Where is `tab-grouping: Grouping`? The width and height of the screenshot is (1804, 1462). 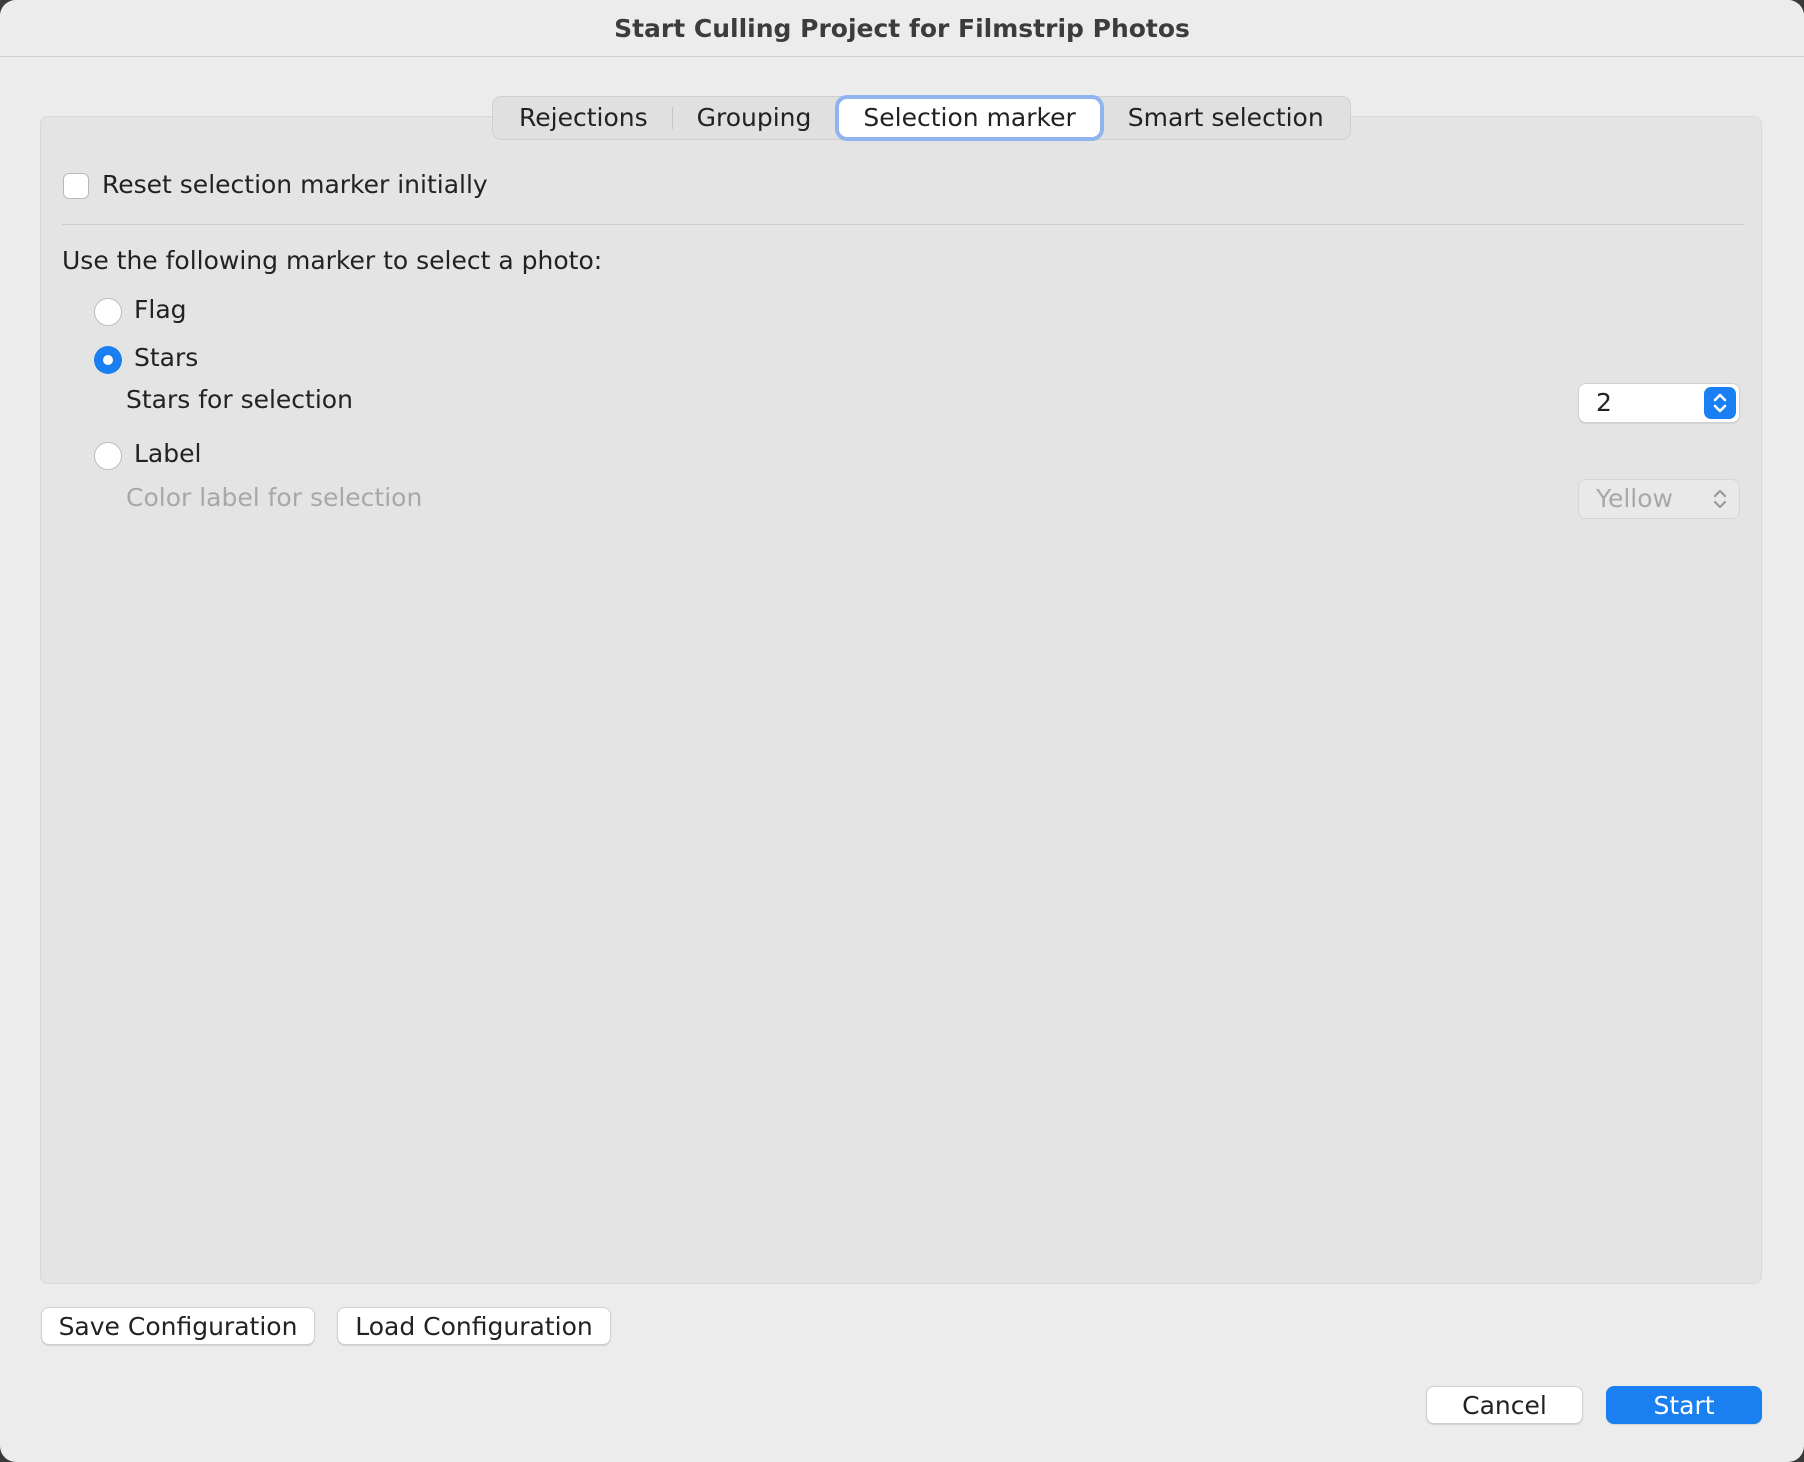 tab-grouping: Grouping is located at coordinates (754, 118).